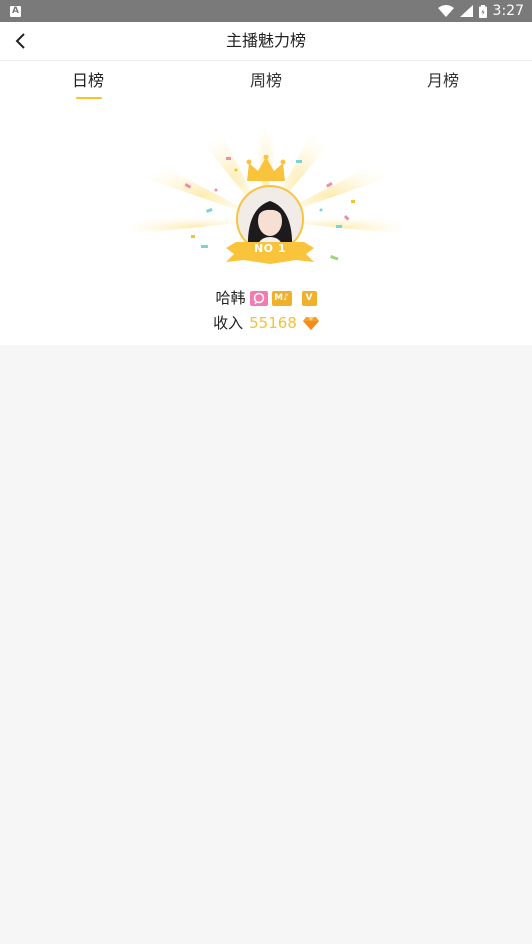  Describe the element at coordinates (309, 298) in the screenshot. I see `vip-badge-icon: V` at that location.